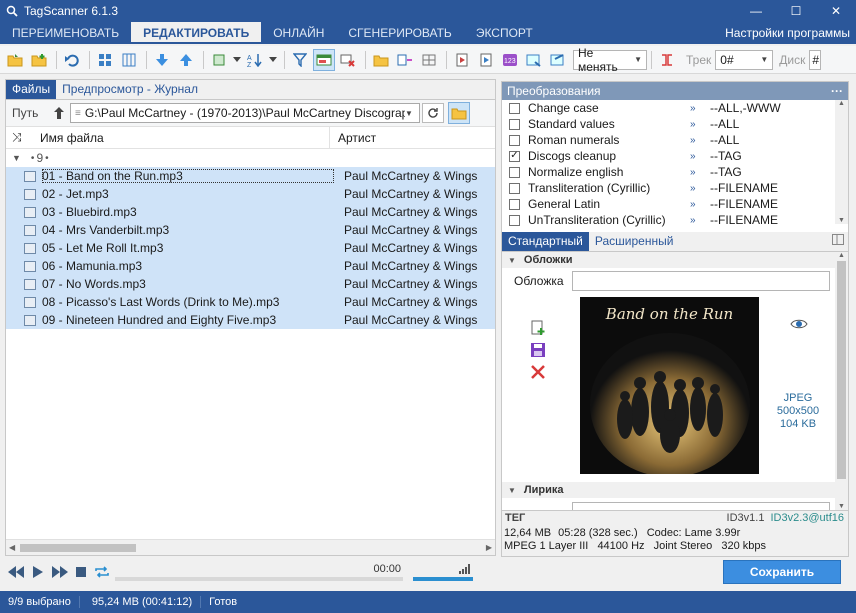 This screenshot has height=613, width=856. Describe the element at coordinates (782, 572) in the screenshot. I see `save-button: Сохранить` at that location.